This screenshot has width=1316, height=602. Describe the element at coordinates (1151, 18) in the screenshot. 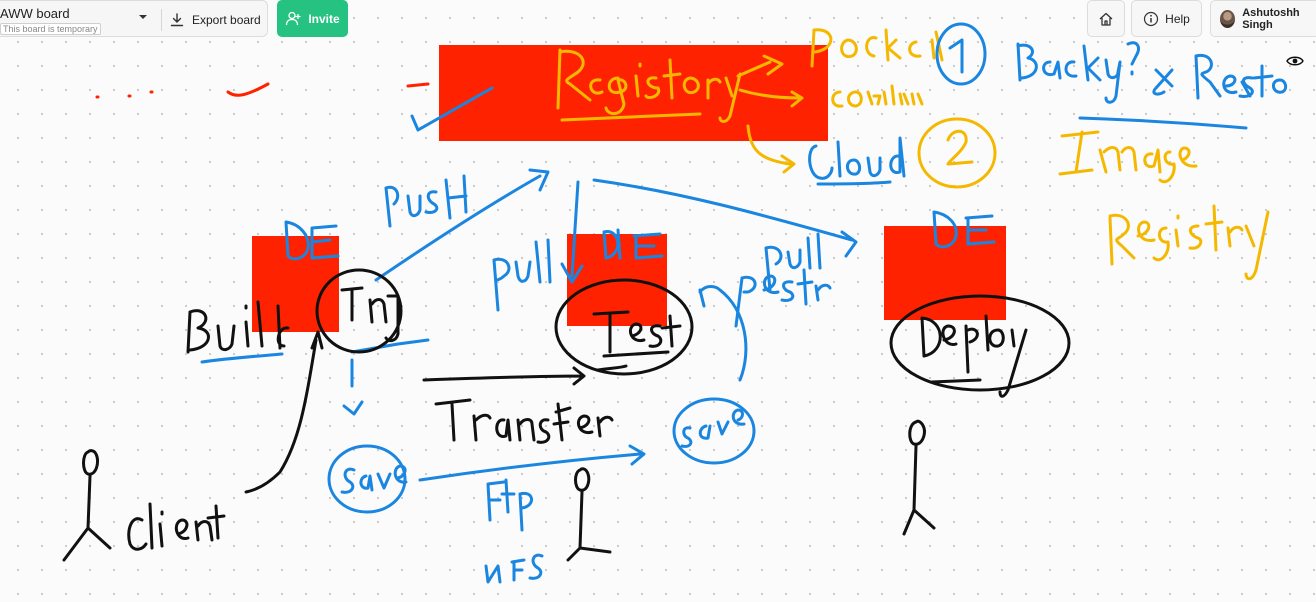

I see `info-icon` at that location.